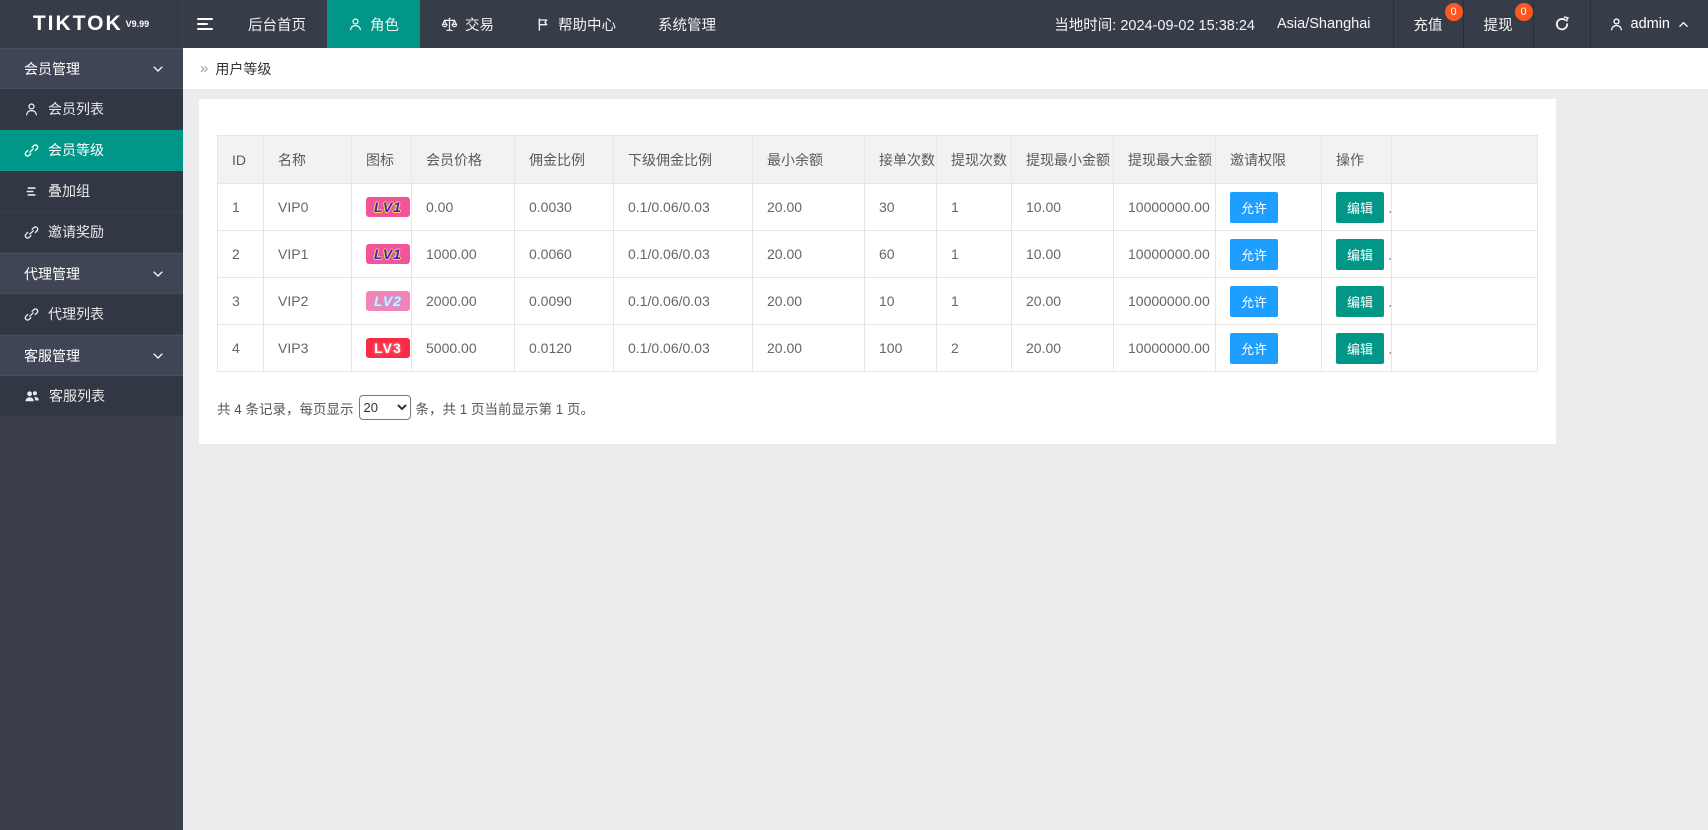 Image resolution: width=1708 pixels, height=830 pixels. Describe the element at coordinates (76, 109) in the screenshot. I see `sidebar-item-label: 会员列表` at that location.